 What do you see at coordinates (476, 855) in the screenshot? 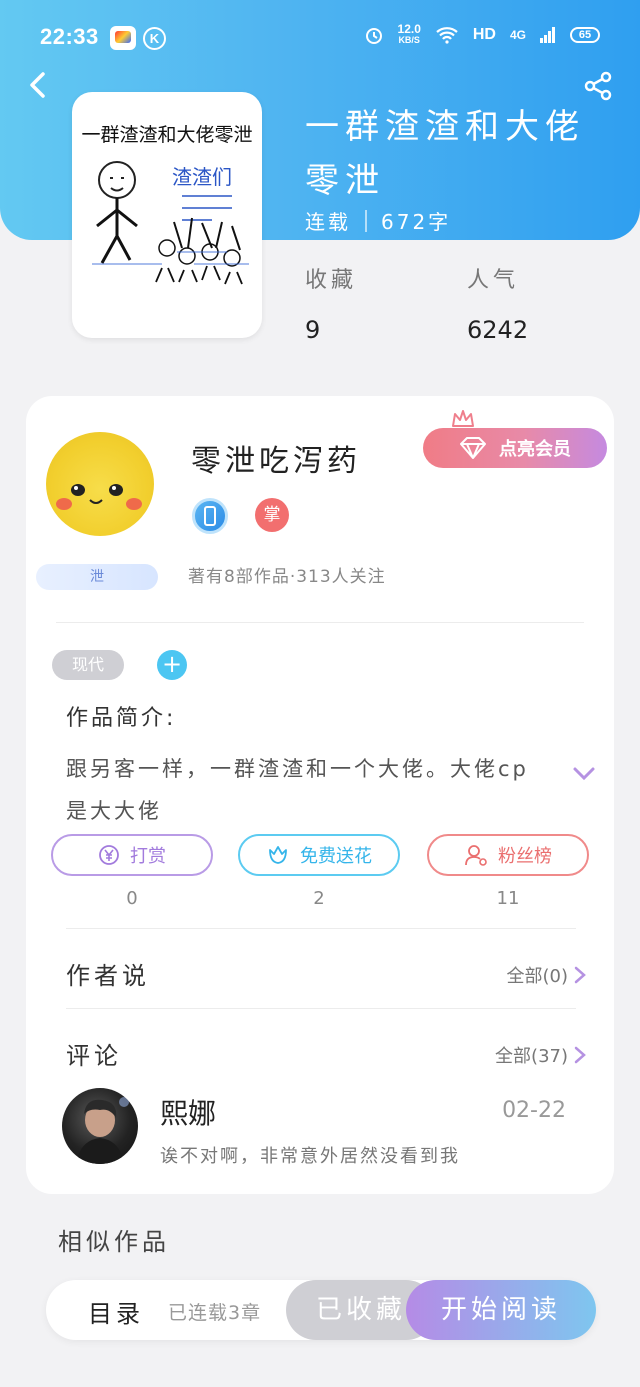
I see `user-icon` at bounding box center [476, 855].